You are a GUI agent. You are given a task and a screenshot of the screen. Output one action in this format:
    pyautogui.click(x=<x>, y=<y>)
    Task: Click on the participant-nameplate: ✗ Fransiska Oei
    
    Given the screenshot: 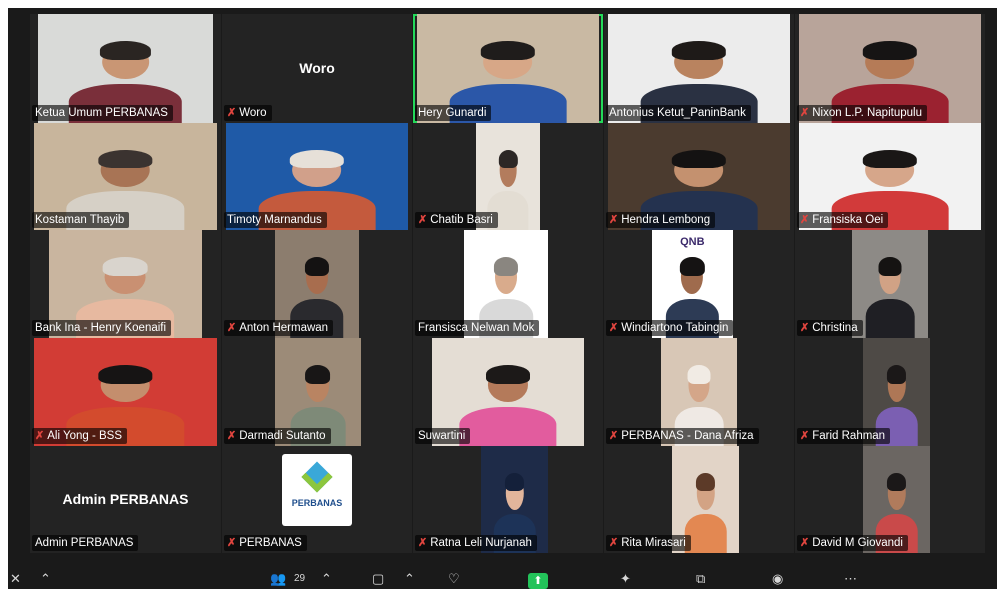 What is the action you would take?
    pyautogui.click(x=843, y=220)
    